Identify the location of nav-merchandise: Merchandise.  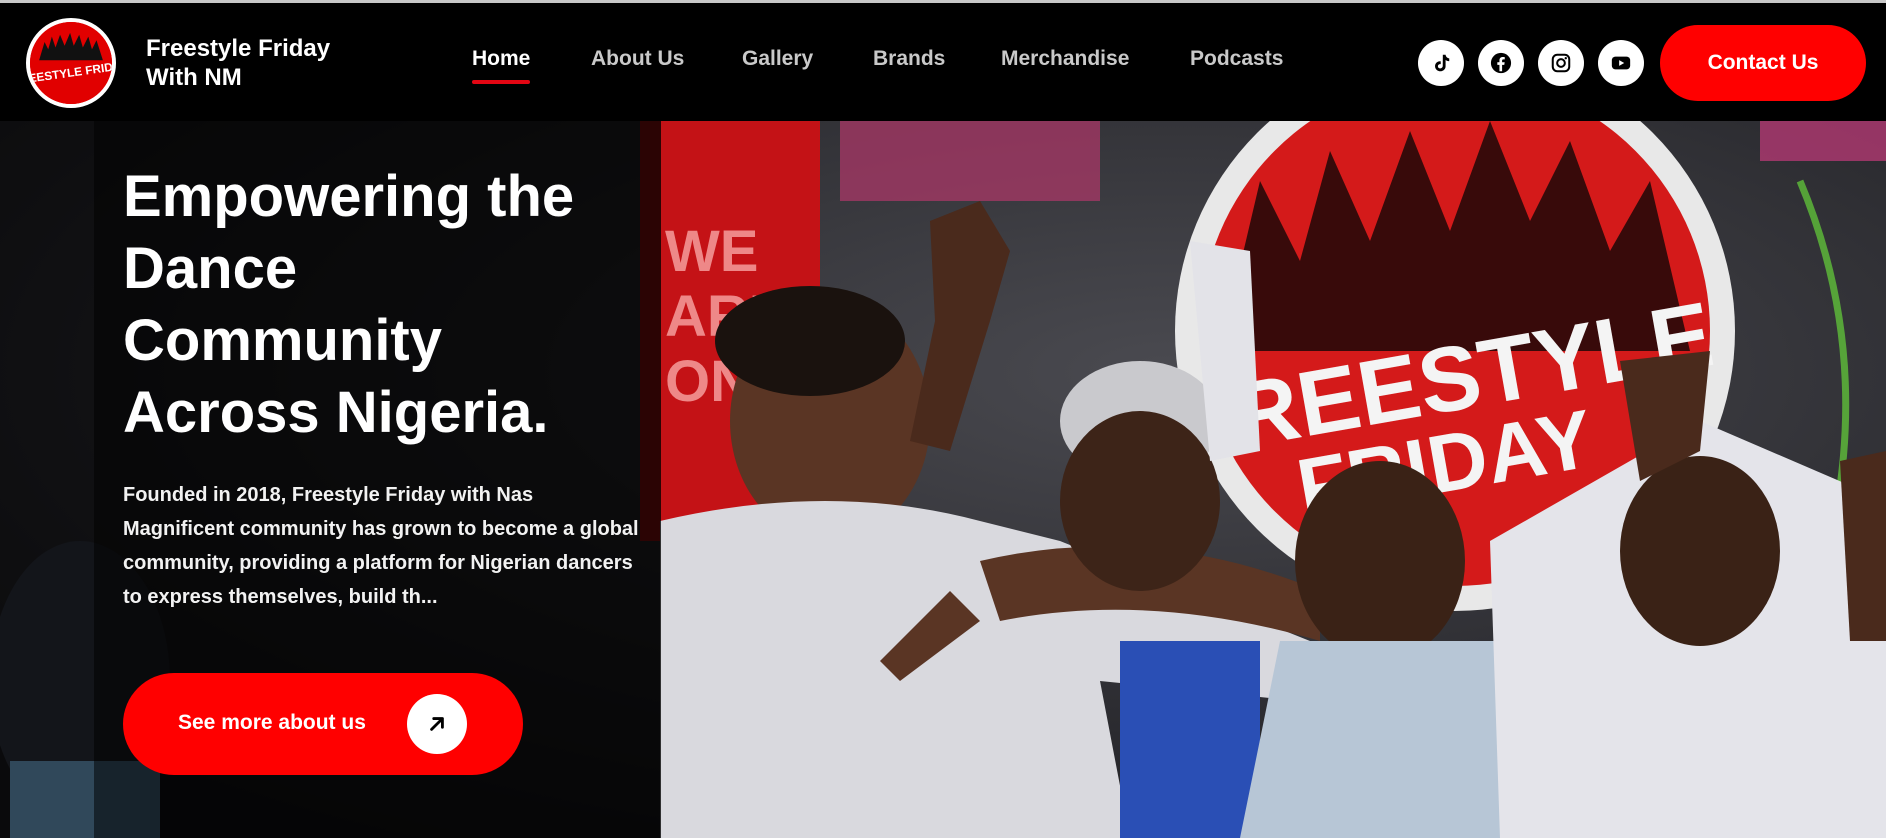
(1065, 59).